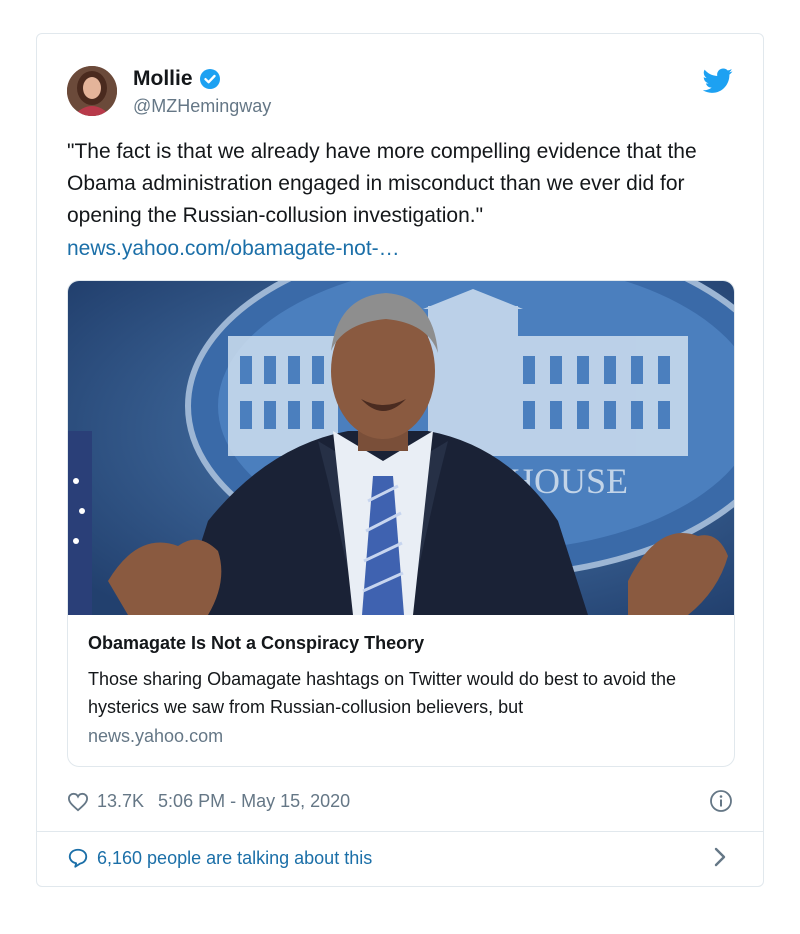  What do you see at coordinates (718, 81) in the screenshot?
I see `twitter-bird-icon` at bounding box center [718, 81].